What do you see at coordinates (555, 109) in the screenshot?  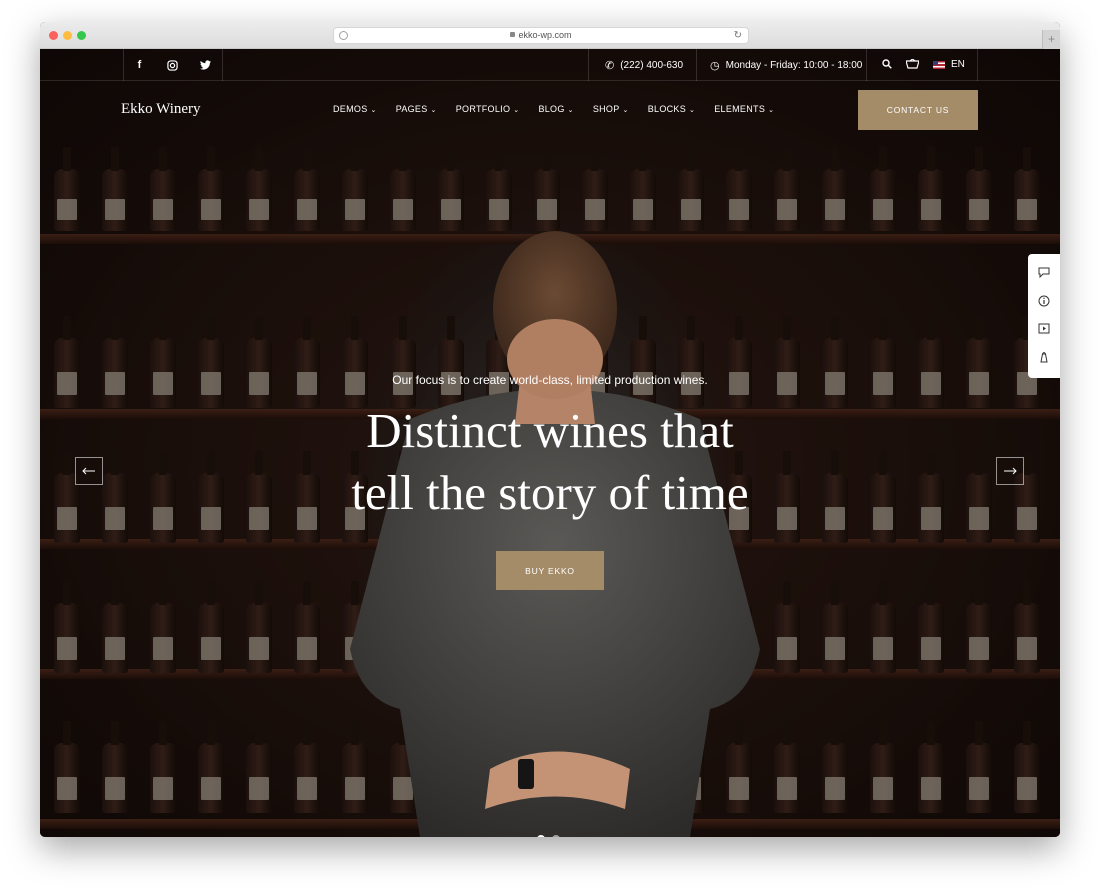 I see `nav-item-blog: BLOG ⌄` at bounding box center [555, 109].